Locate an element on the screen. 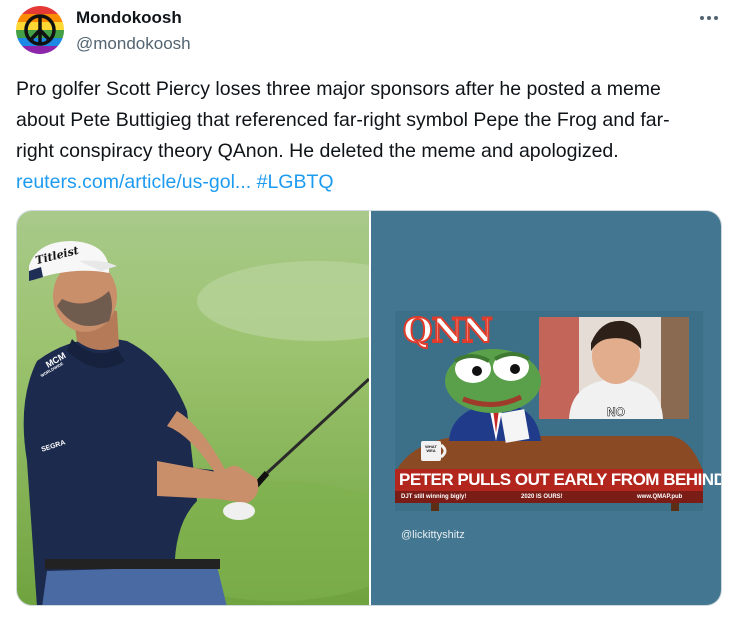 The width and height of the screenshot is (730, 623). ticker-left: DJT still winning bigly! is located at coordinates (434, 497).